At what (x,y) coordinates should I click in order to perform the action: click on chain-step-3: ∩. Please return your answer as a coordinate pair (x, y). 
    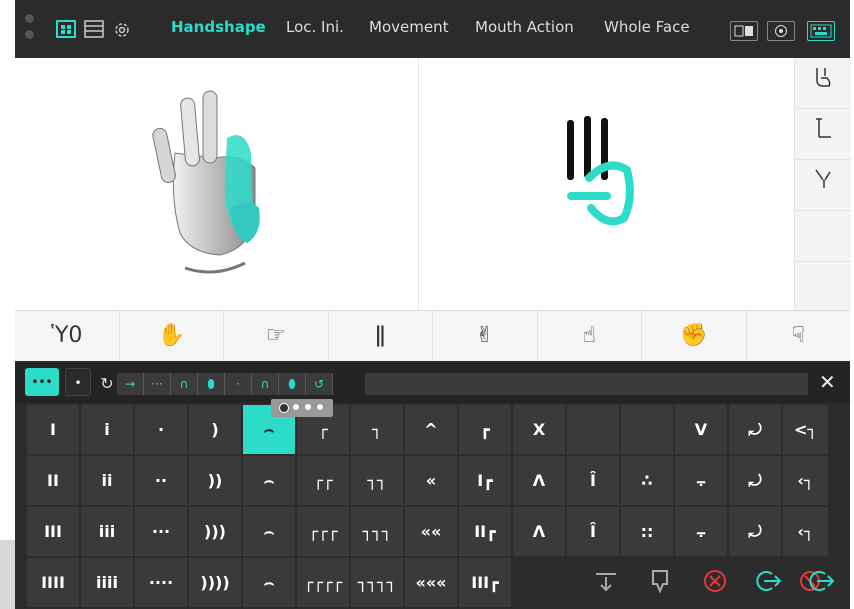
    Looking at the image, I should click on (184, 384).